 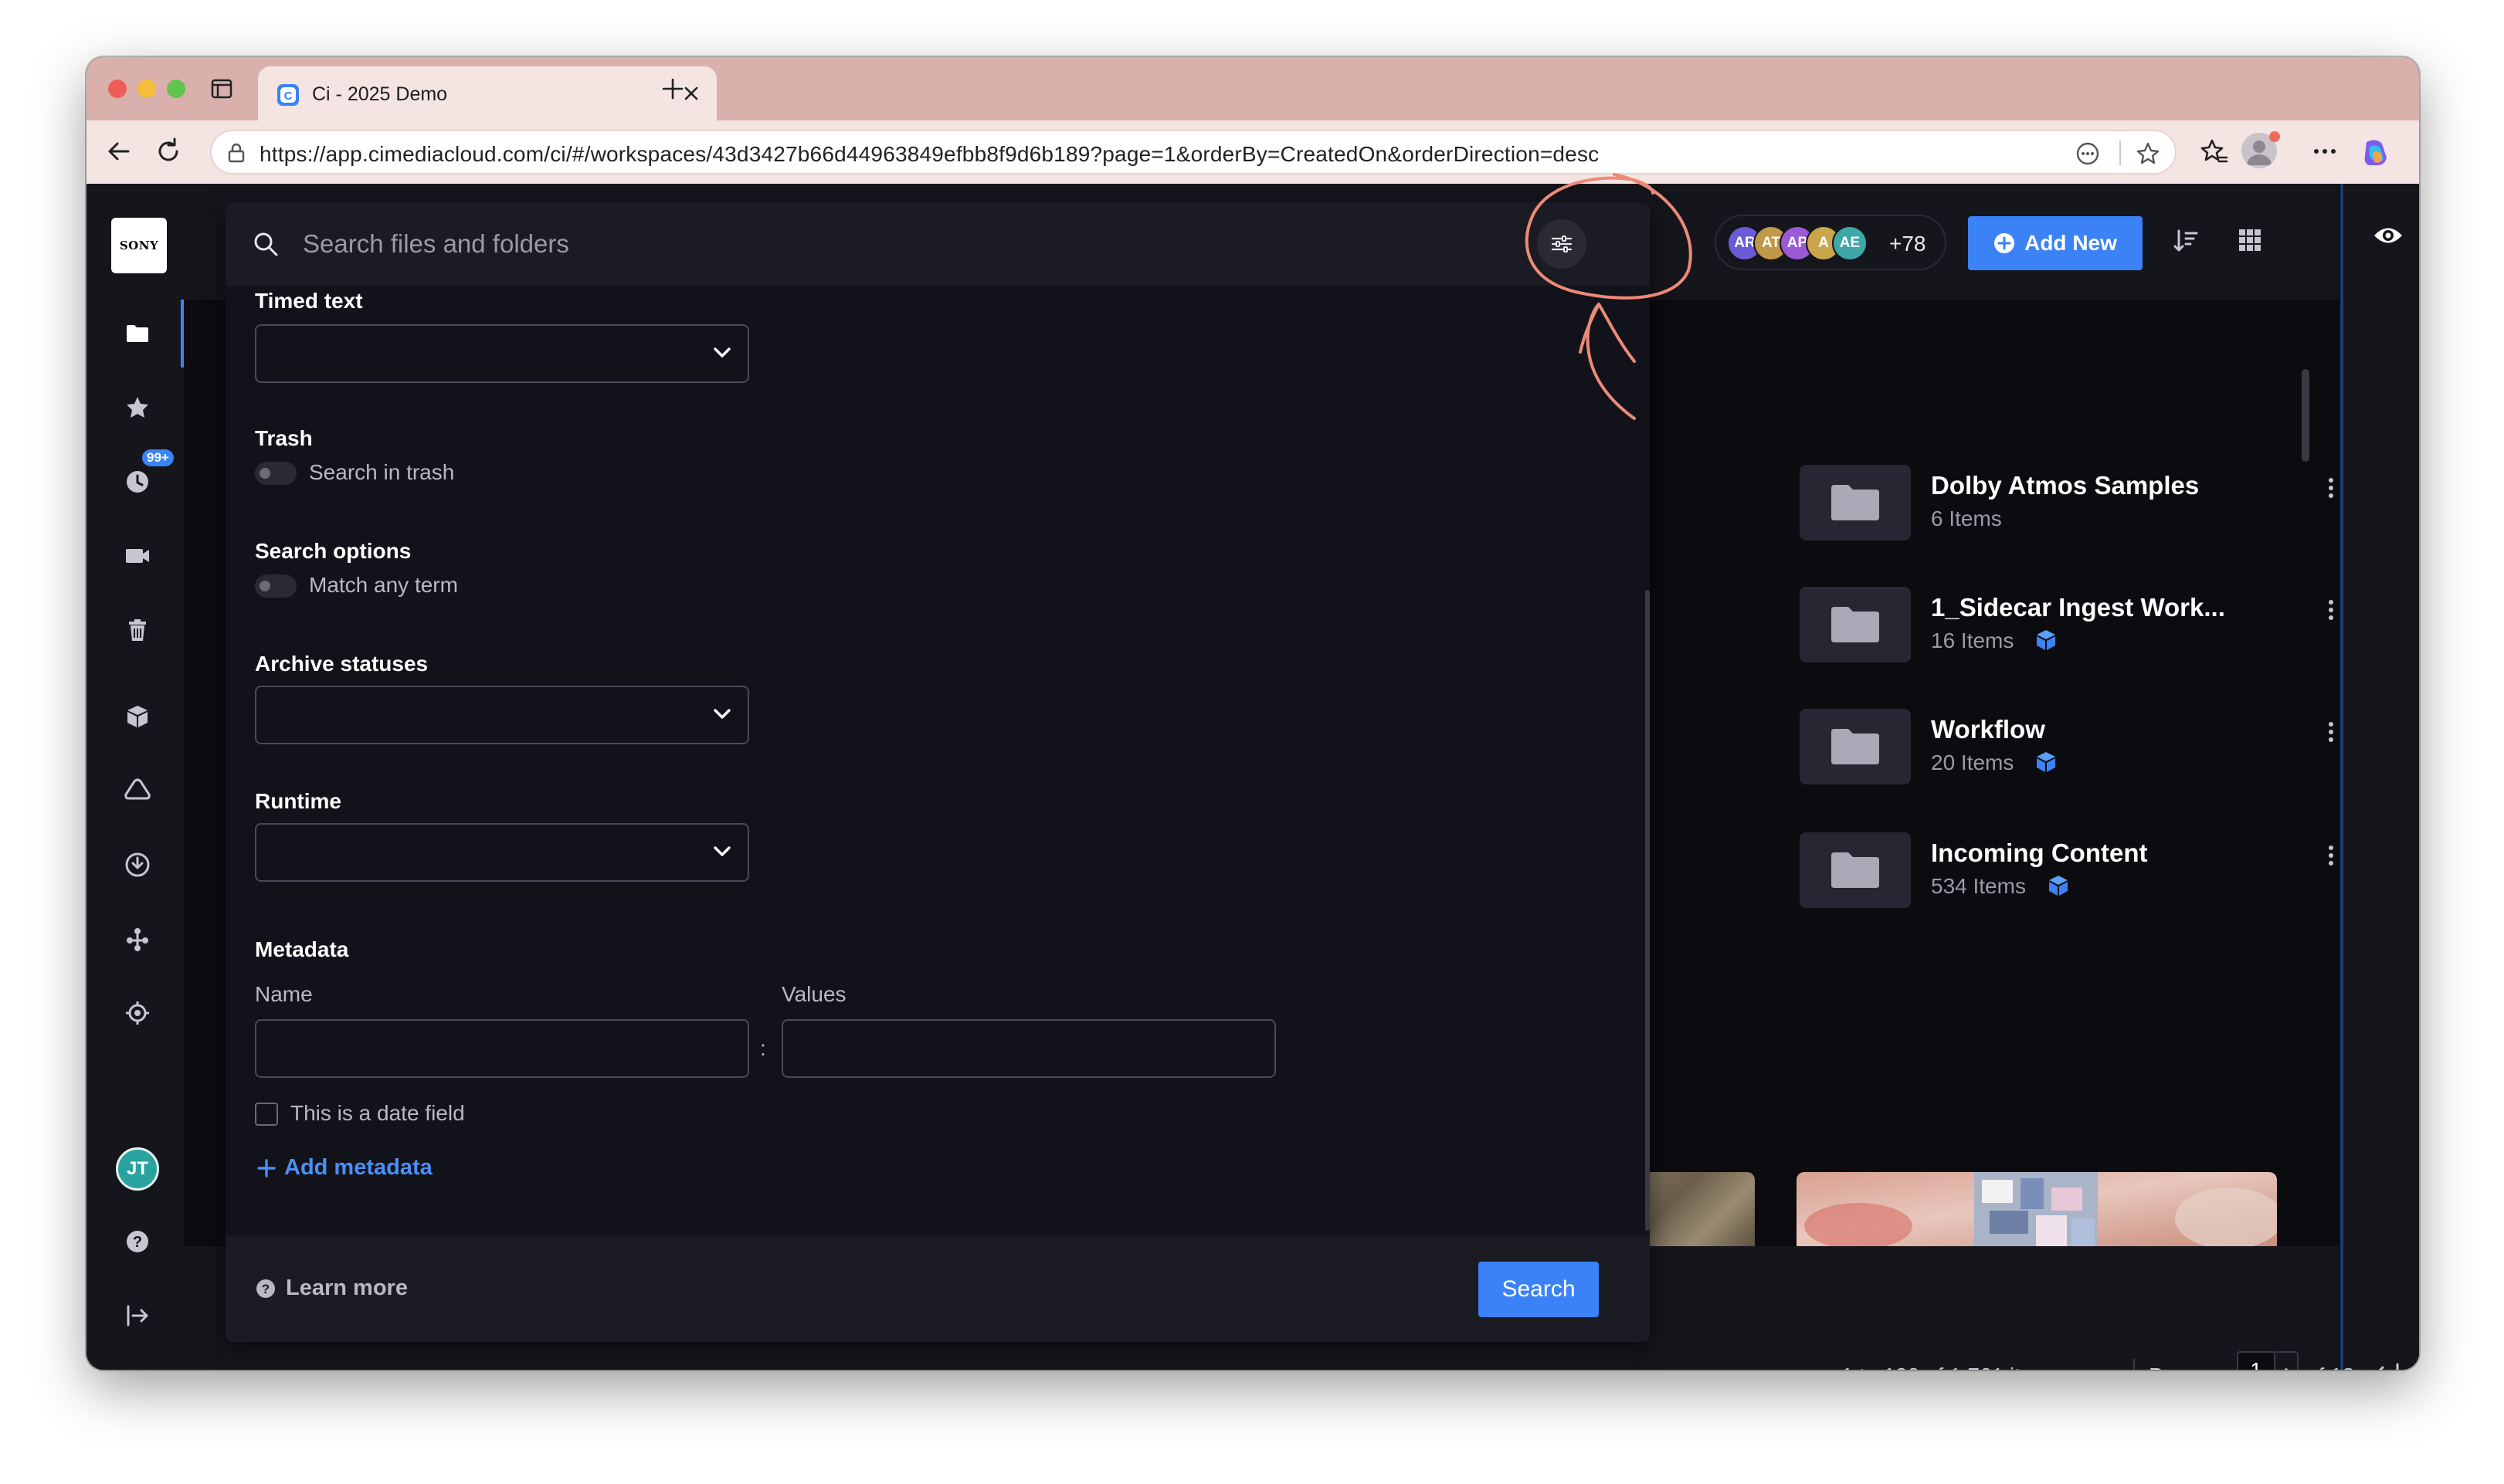 What do you see at coordinates (2066, 747) in the screenshot?
I see `folder-item: Workflow 20 Items` at bounding box center [2066, 747].